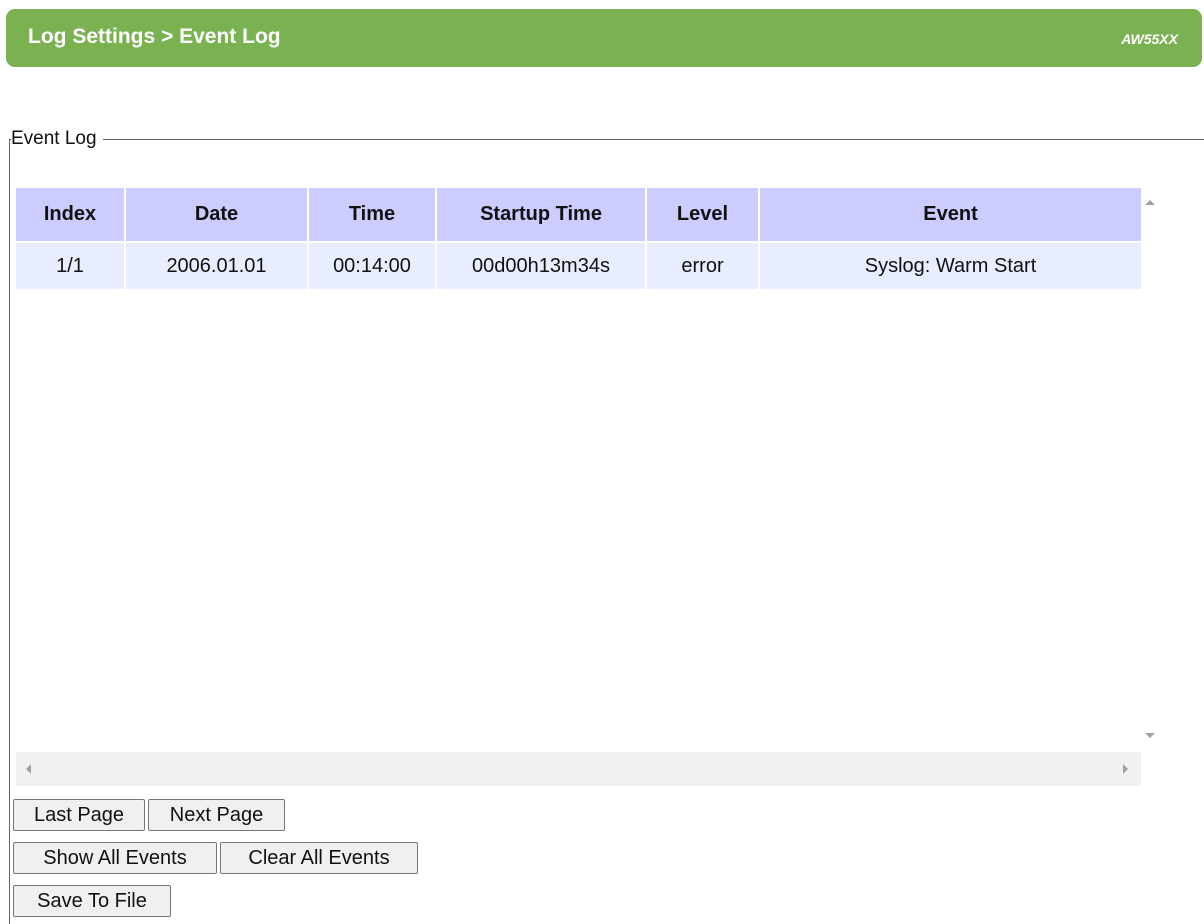 The image size is (1204, 924). Describe the element at coordinates (1150, 735) in the screenshot. I see `scroll-down-arrow-icon` at that location.